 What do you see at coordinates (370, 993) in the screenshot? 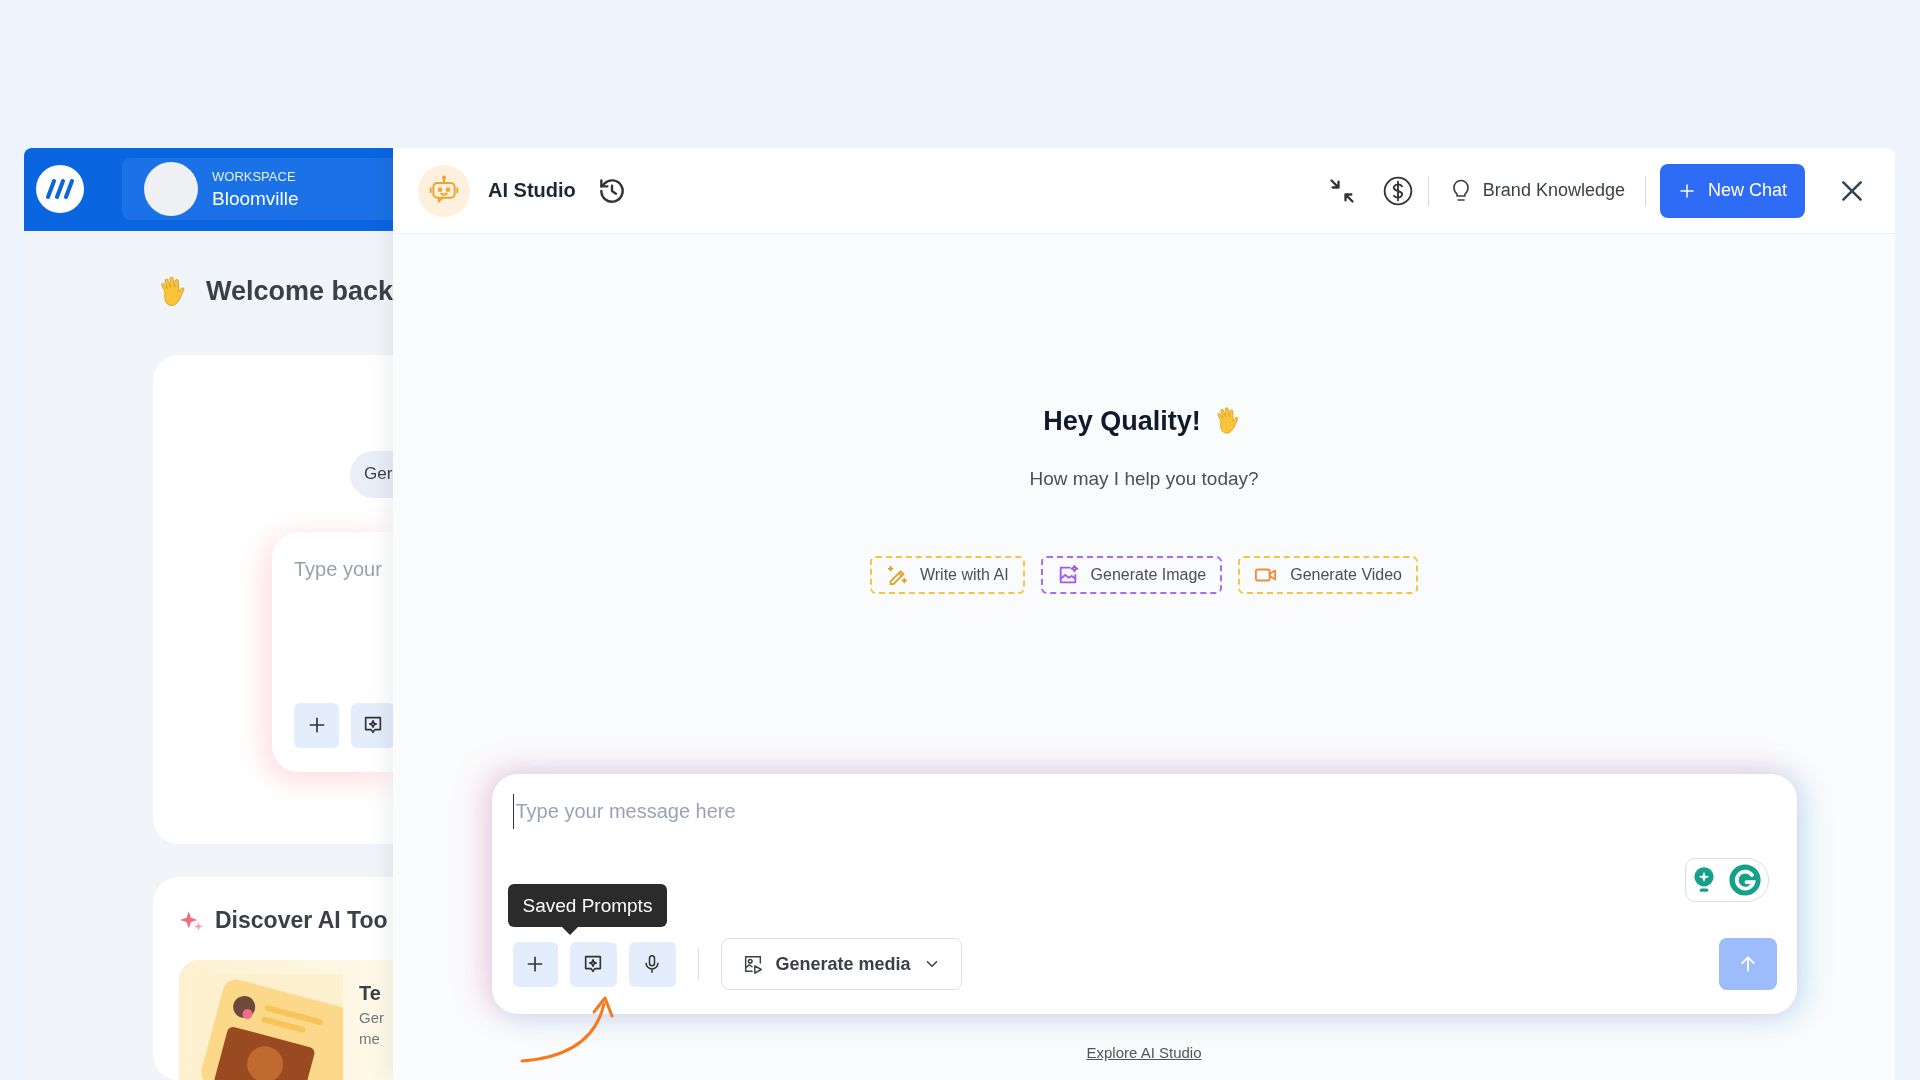
I see `tool-title: Te` at bounding box center [370, 993].